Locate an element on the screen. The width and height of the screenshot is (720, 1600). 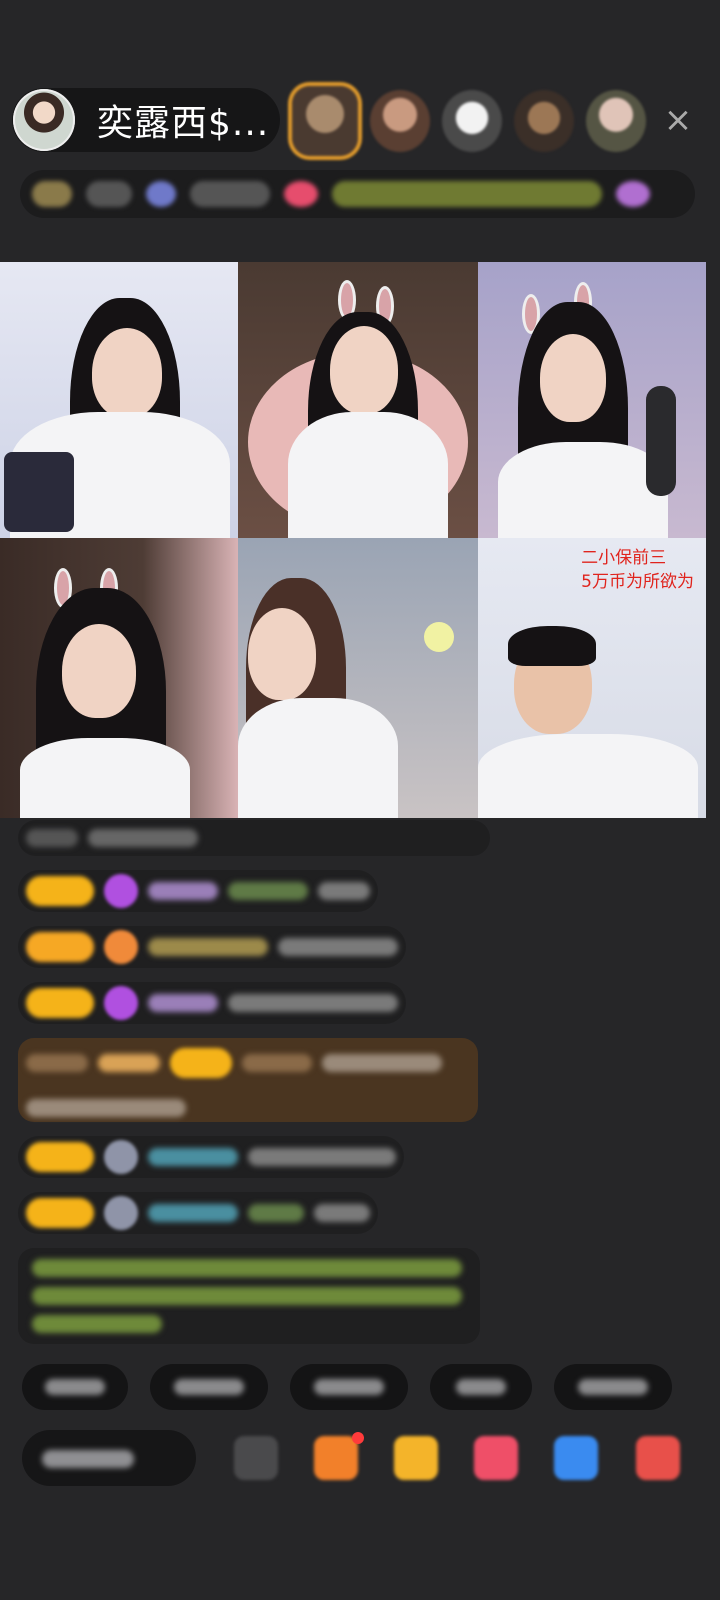
chat-input is located at coordinates (109, 1458).